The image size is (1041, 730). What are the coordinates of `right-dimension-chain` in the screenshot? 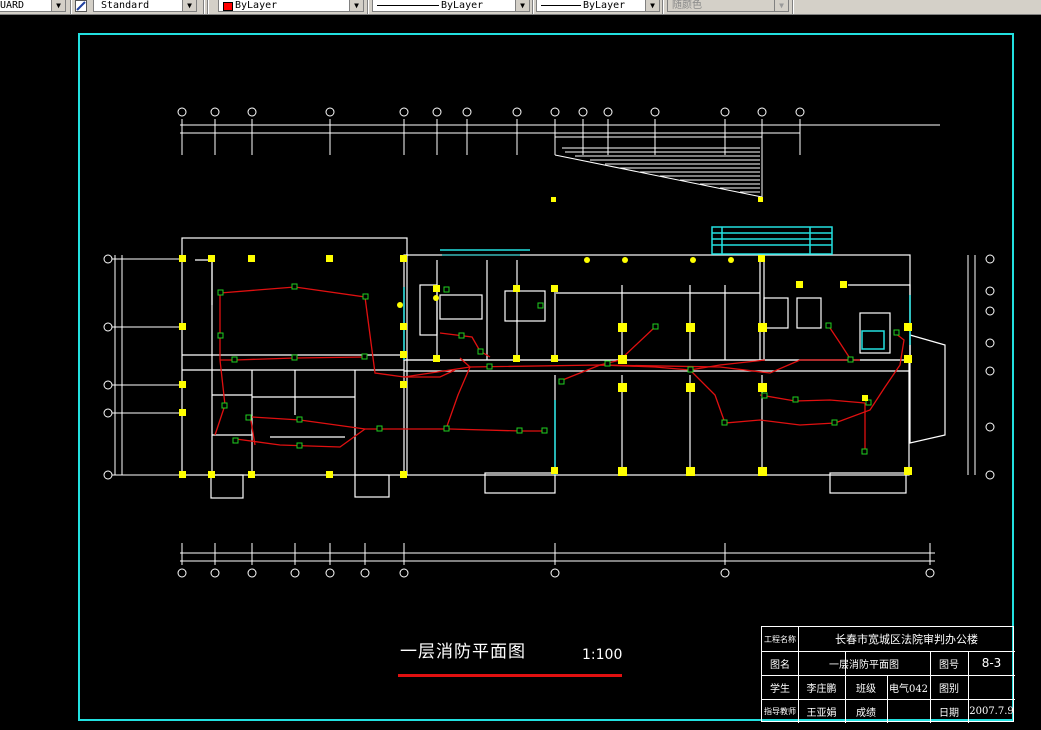 It's located at (981, 367).